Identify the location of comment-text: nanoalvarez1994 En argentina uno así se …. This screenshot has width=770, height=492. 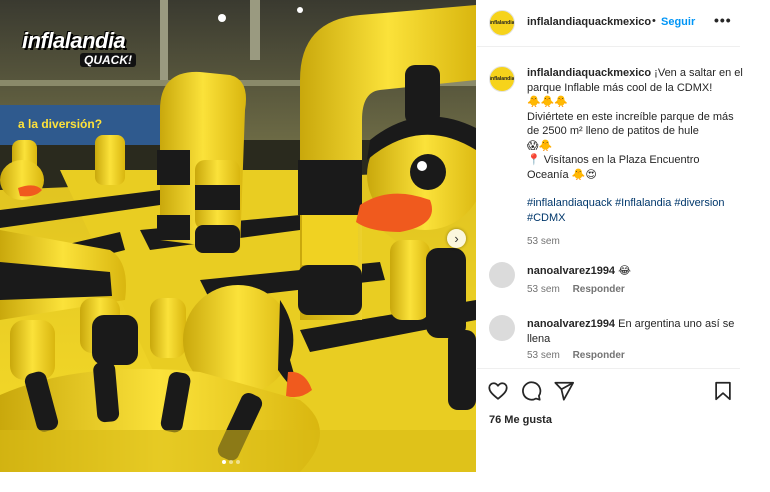
(633, 331).